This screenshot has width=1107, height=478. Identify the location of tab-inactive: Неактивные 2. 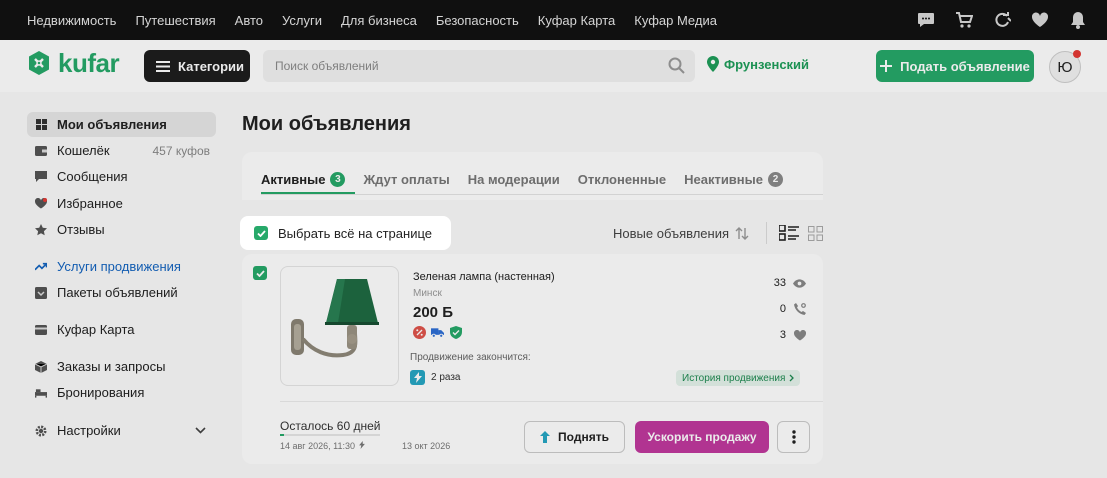
(733, 179).